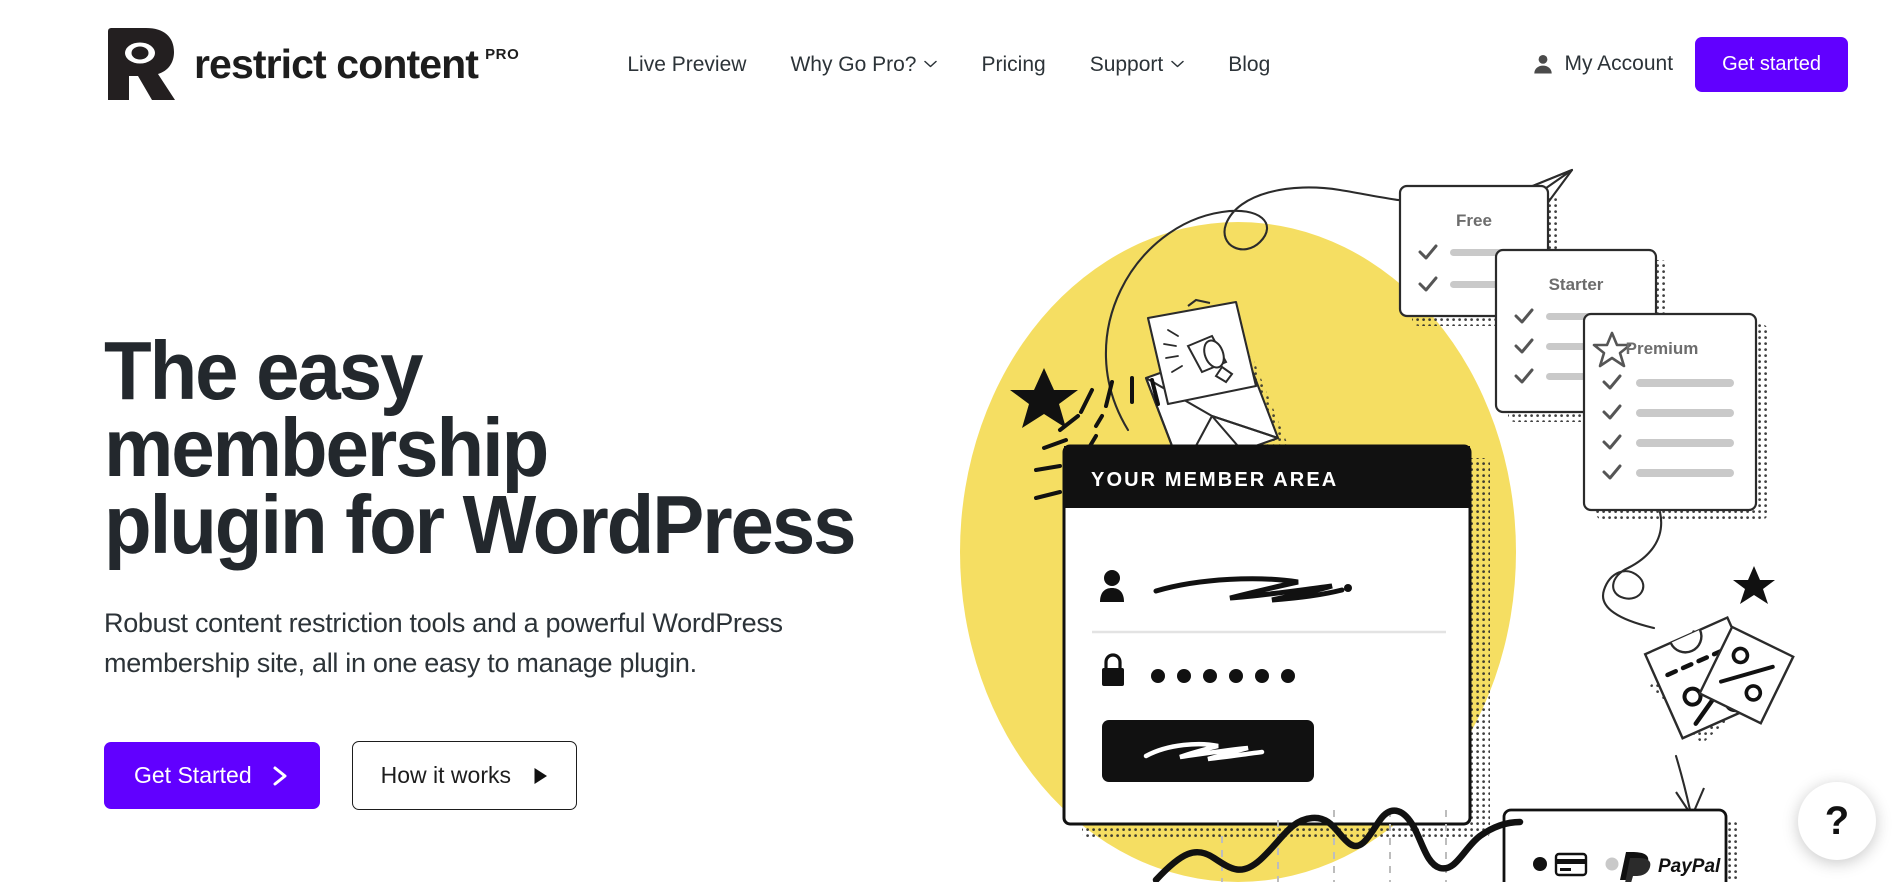 This screenshot has width=1896, height=882. What do you see at coordinates (1754, 585) in the screenshot?
I see `star-filled-icon-right` at bounding box center [1754, 585].